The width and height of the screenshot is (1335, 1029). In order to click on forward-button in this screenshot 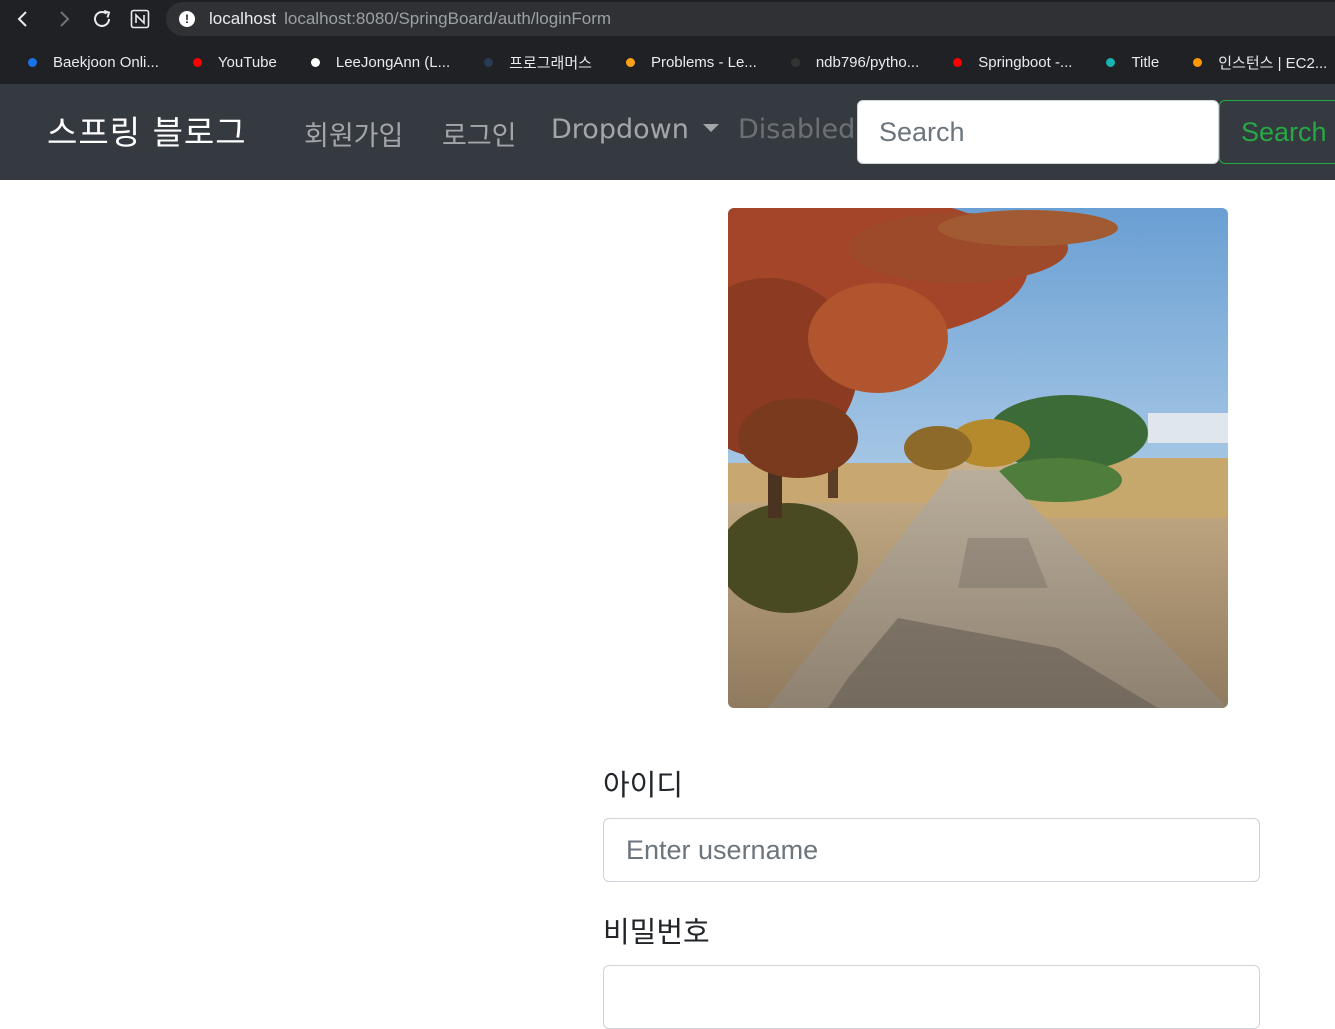, I will do `click(64, 19)`.